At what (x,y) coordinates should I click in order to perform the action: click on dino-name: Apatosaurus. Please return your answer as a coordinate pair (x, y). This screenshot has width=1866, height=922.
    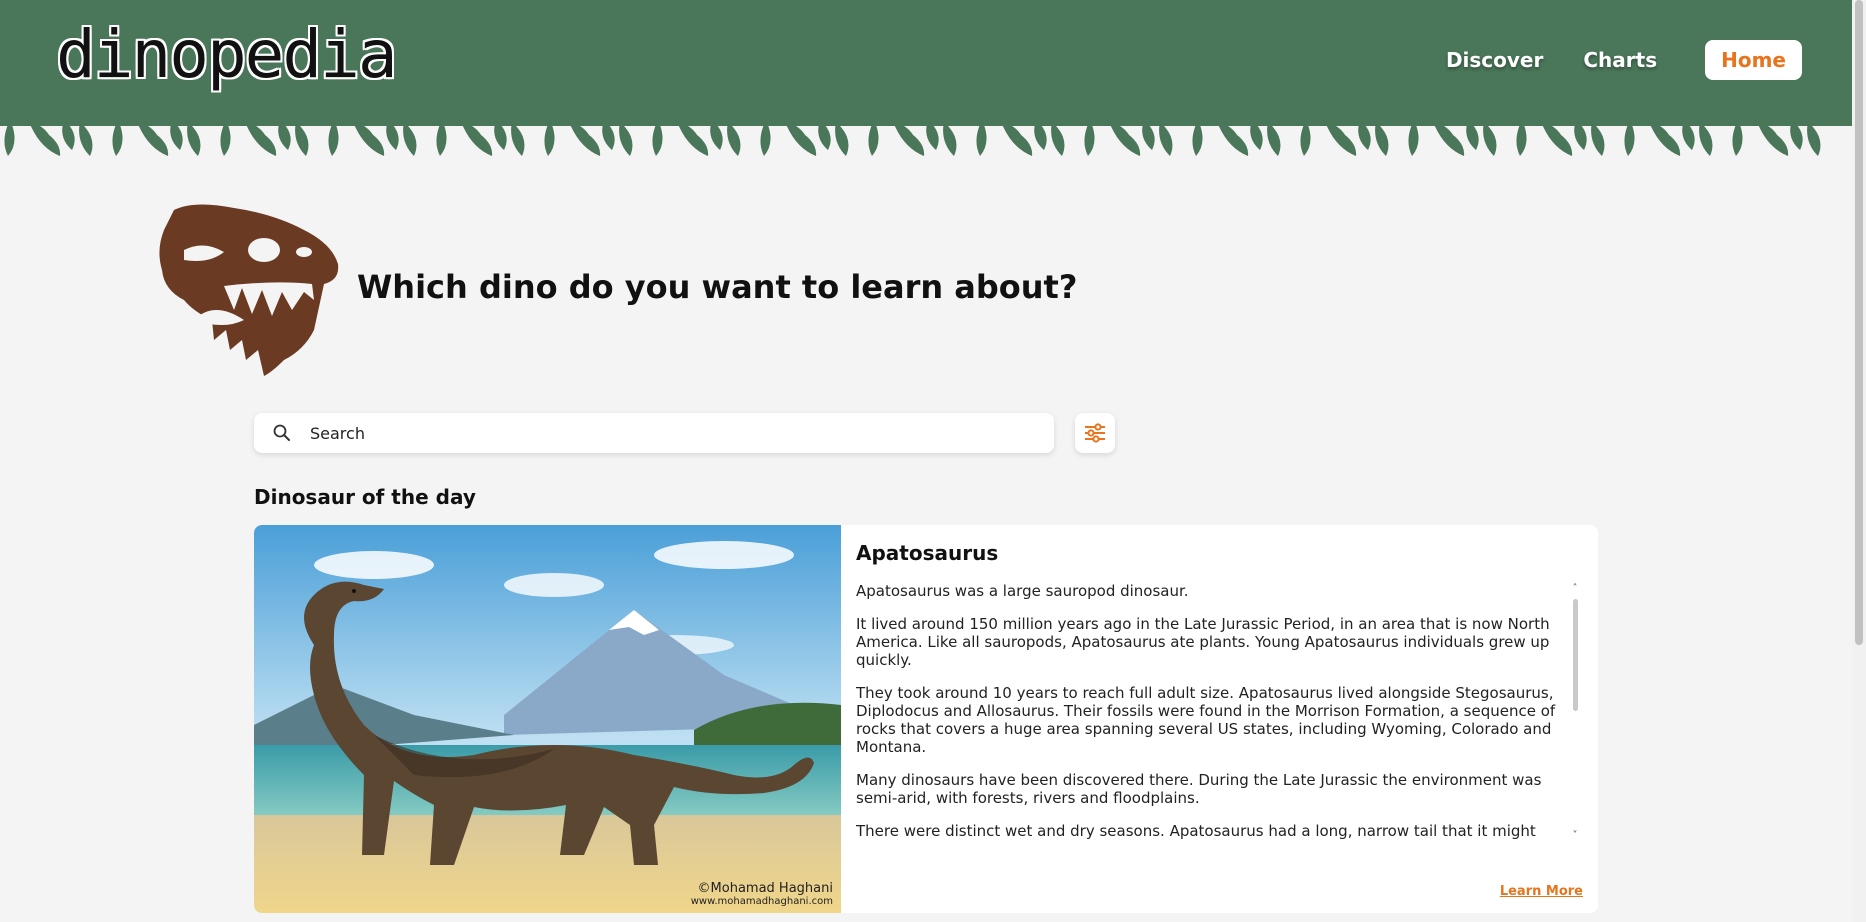
    Looking at the image, I should click on (927, 553).